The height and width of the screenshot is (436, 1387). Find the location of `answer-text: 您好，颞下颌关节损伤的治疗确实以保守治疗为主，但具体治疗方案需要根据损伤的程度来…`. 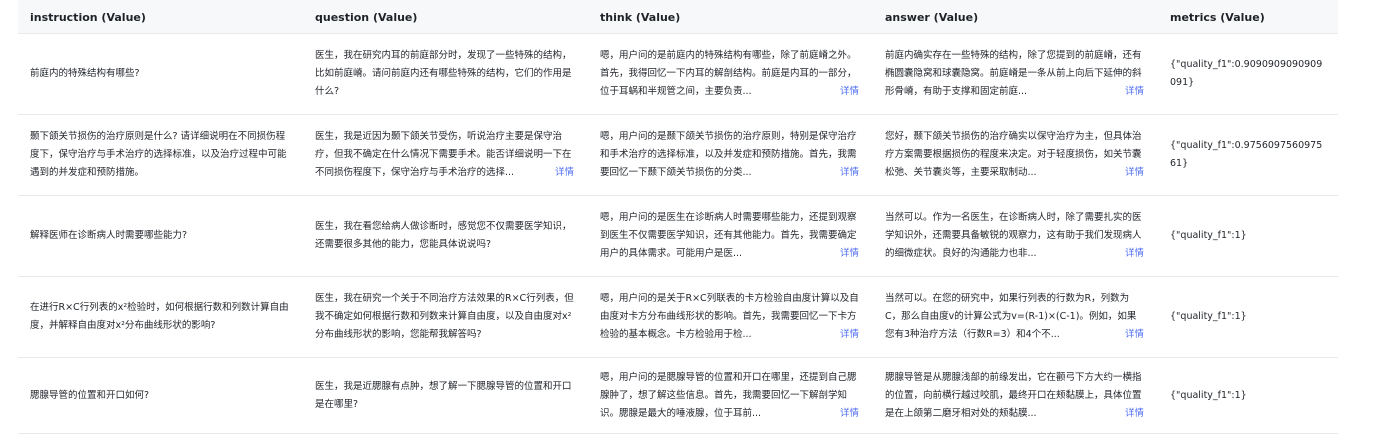

answer-text: 您好，颞下颌关节损伤的治疗确实以保守治疗为主，但具体治疗方案需要根据损伤的程度来… is located at coordinates (1013, 154).